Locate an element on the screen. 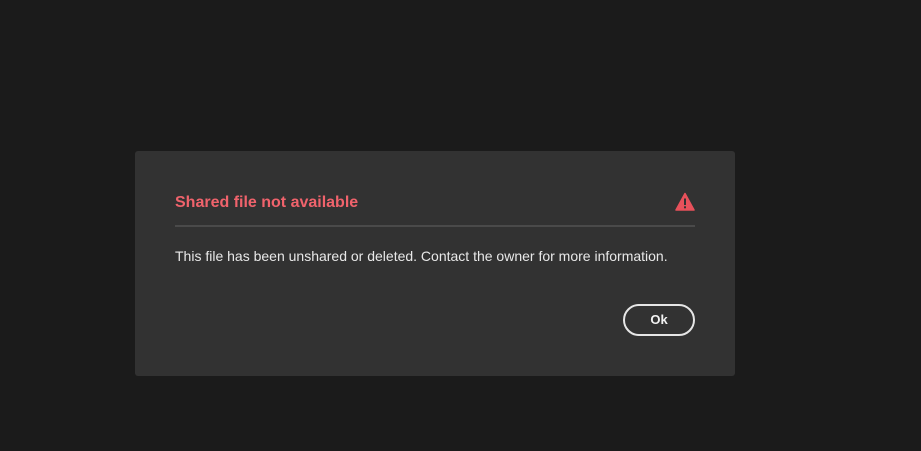 The height and width of the screenshot is (451, 921). ok-button: Ok is located at coordinates (659, 320).